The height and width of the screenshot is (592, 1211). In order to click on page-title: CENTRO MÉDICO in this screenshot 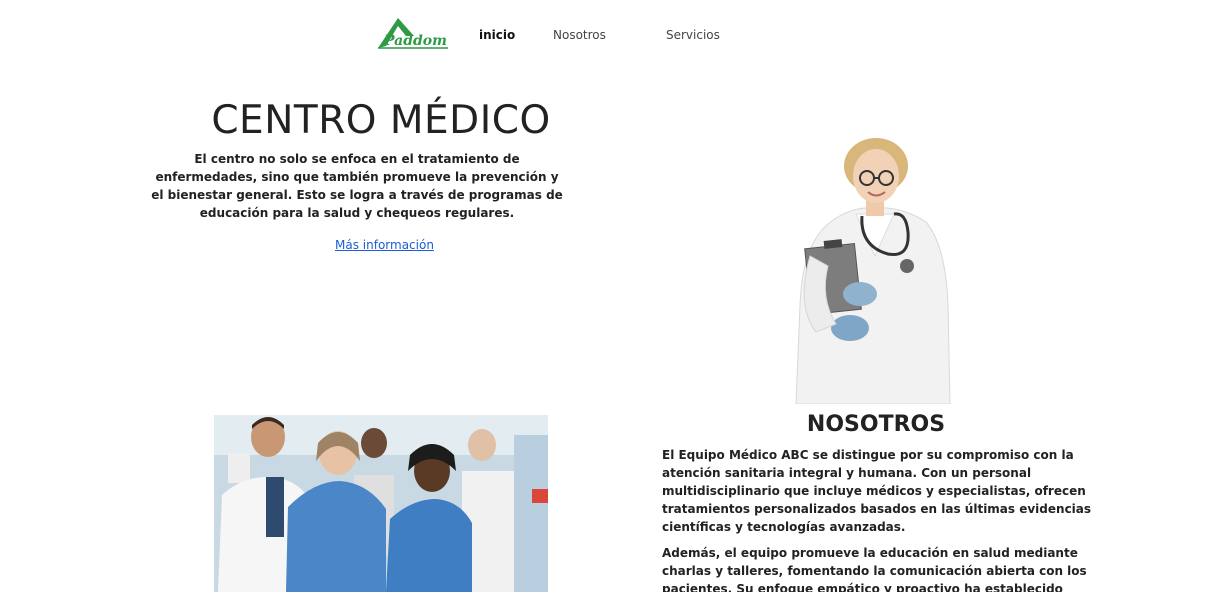, I will do `click(381, 120)`.